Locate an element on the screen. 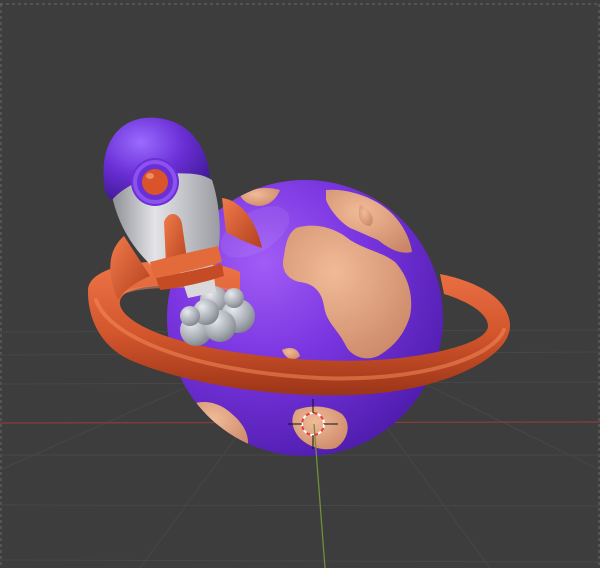 The image size is (600, 568). rocket-window is located at coordinates (155, 182).